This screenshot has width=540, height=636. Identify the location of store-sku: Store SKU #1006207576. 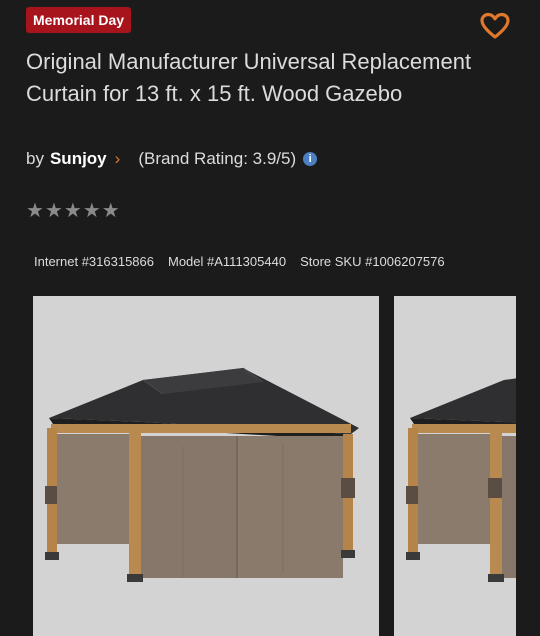
(372, 261).